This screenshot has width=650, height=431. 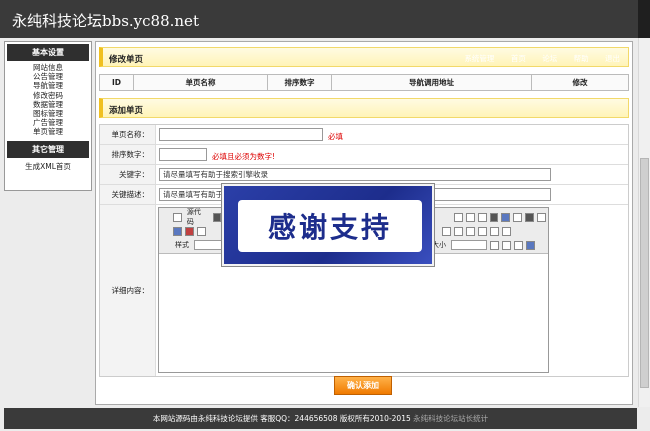 I want to click on list-icon, so click(x=494, y=231).